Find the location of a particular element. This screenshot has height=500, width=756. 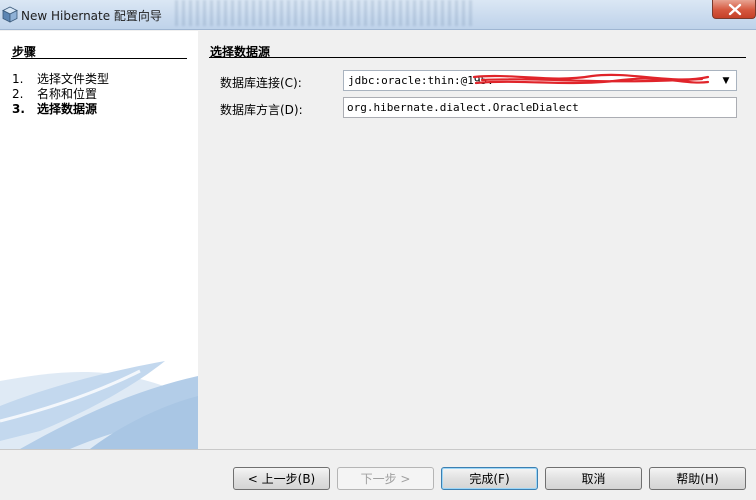

dialect-label: 数据库方言(D): is located at coordinates (261, 110).